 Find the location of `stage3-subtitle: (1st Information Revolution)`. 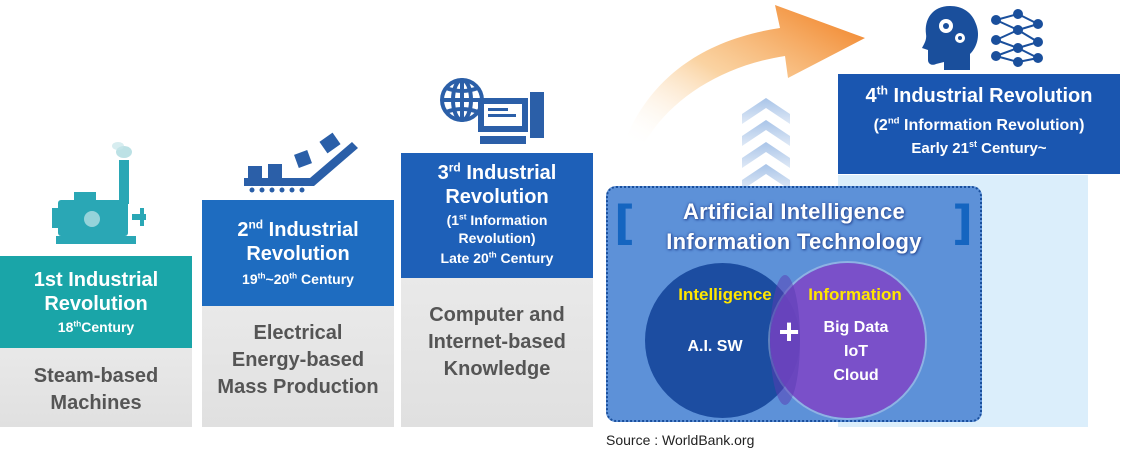

stage3-subtitle: (1st Information Revolution) is located at coordinates (497, 228).